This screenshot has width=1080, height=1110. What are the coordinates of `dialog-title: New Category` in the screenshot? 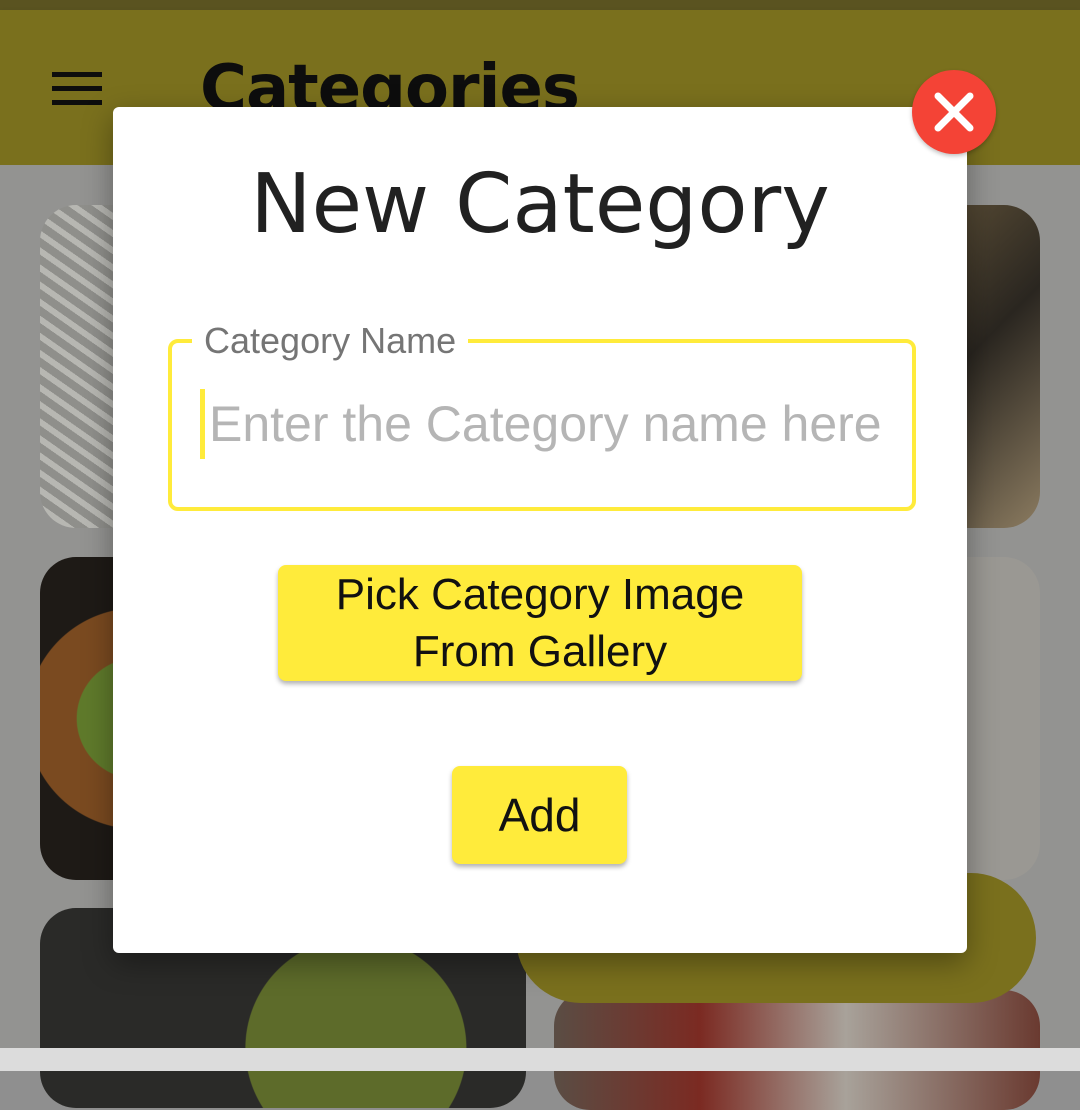 It's located at (540, 204).